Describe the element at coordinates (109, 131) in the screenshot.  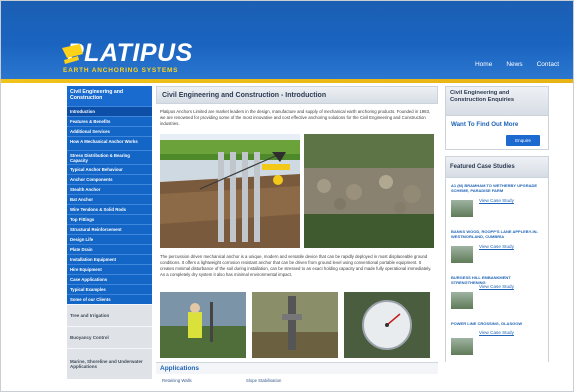
I see `sidebar-item-additional-services: Additional Services` at that location.